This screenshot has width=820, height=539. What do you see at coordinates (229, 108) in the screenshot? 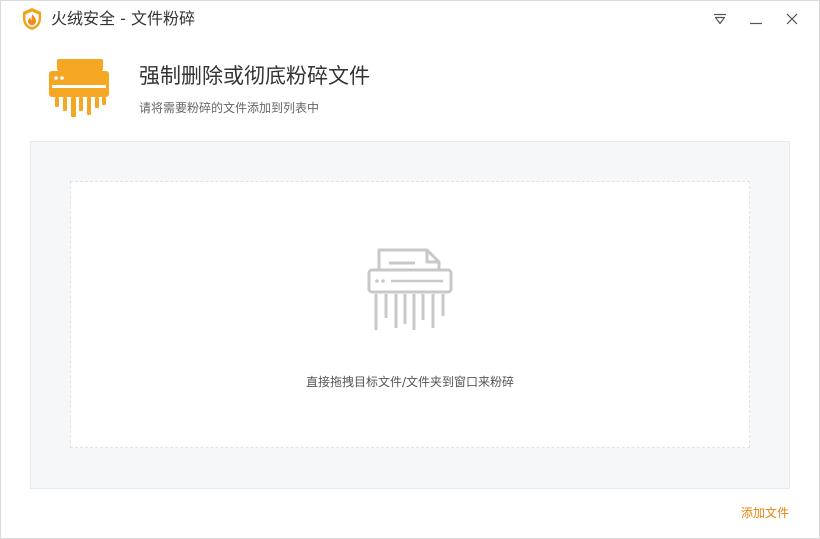
I see `page-subtitle: 请将需要粉碎的文件添加到列表中` at bounding box center [229, 108].